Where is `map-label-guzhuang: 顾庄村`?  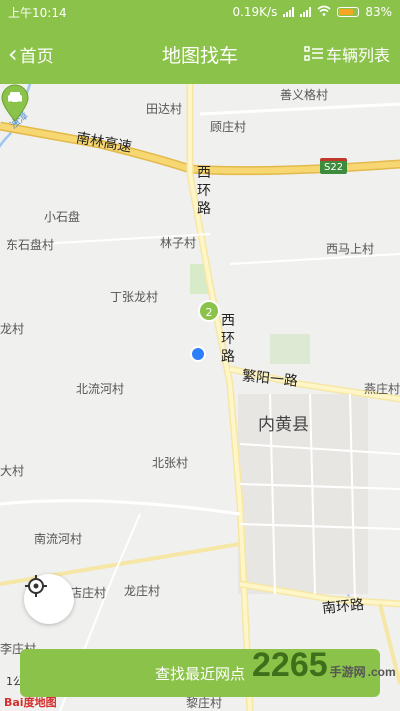
map-label-guzhuang: 顾庄村 is located at coordinates (228, 127).